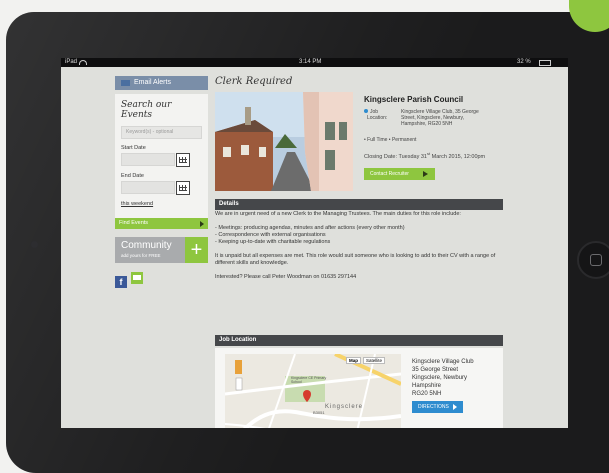 The image size is (609, 473). Describe the element at coordinates (125, 83) in the screenshot. I see `envelope-icon` at that location.